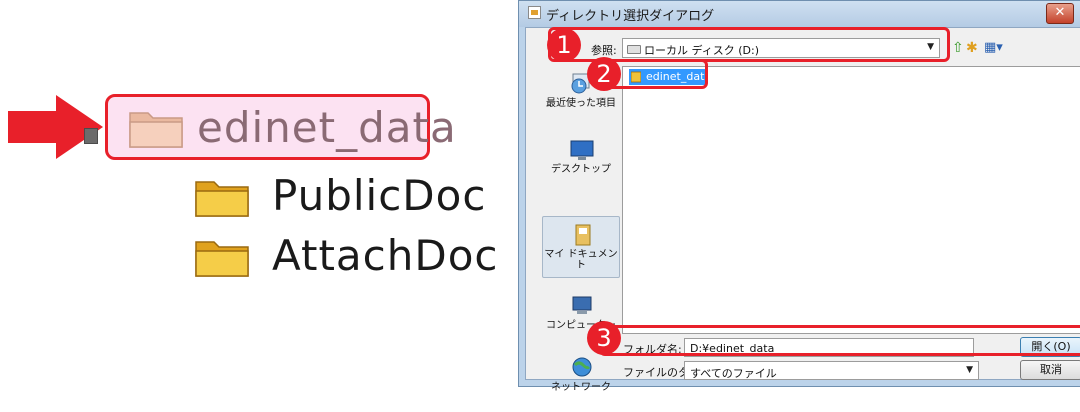 The image size is (1080, 412). I want to click on cancel-button: 取消, so click(1050, 370).